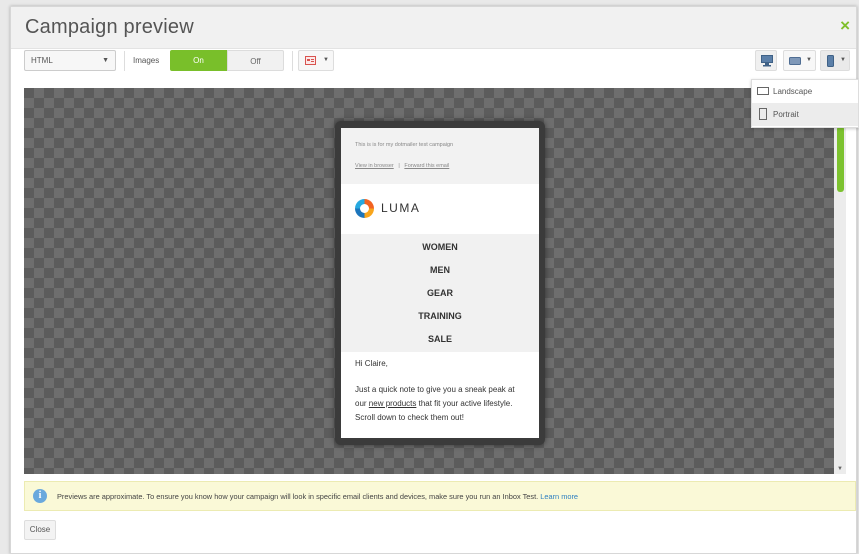 The width and height of the screenshot is (859, 554). Describe the element at coordinates (835, 60) in the screenshot. I see `mobile-view-dropdown: ▼` at that location.